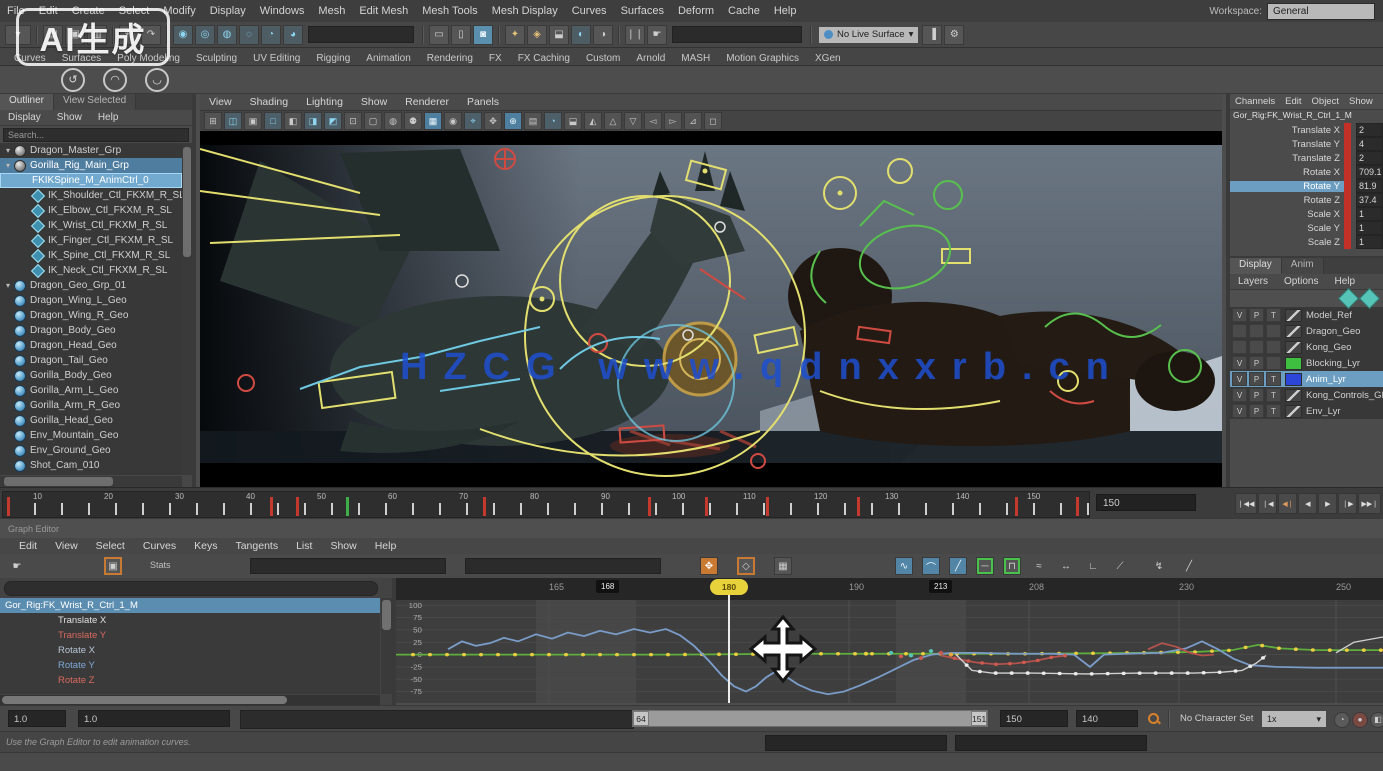  I want to click on outliner-item: IK_Wrist_Ctl_FKXM_R_SL, so click(91, 225).